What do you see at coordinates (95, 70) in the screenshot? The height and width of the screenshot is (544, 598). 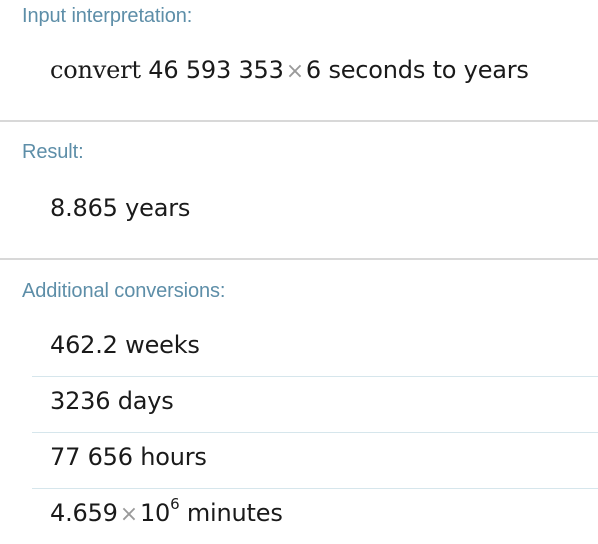 I see `query-word: convert` at bounding box center [95, 70].